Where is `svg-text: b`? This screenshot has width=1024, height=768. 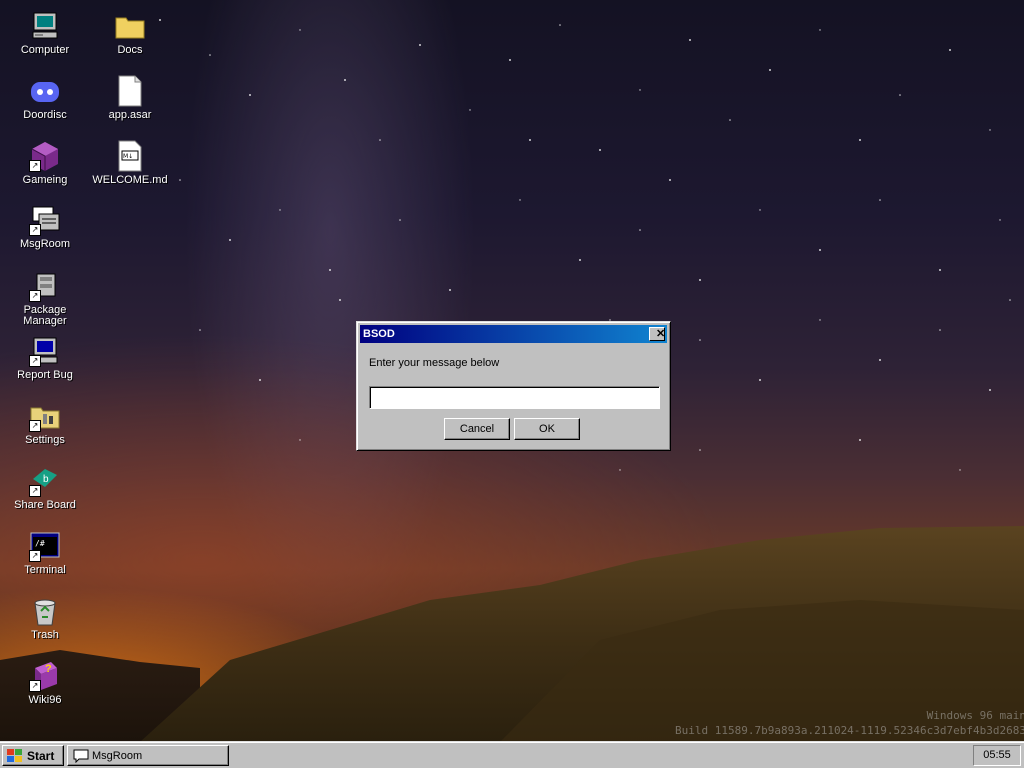 svg-text: b is located at coordinates (46, 479).